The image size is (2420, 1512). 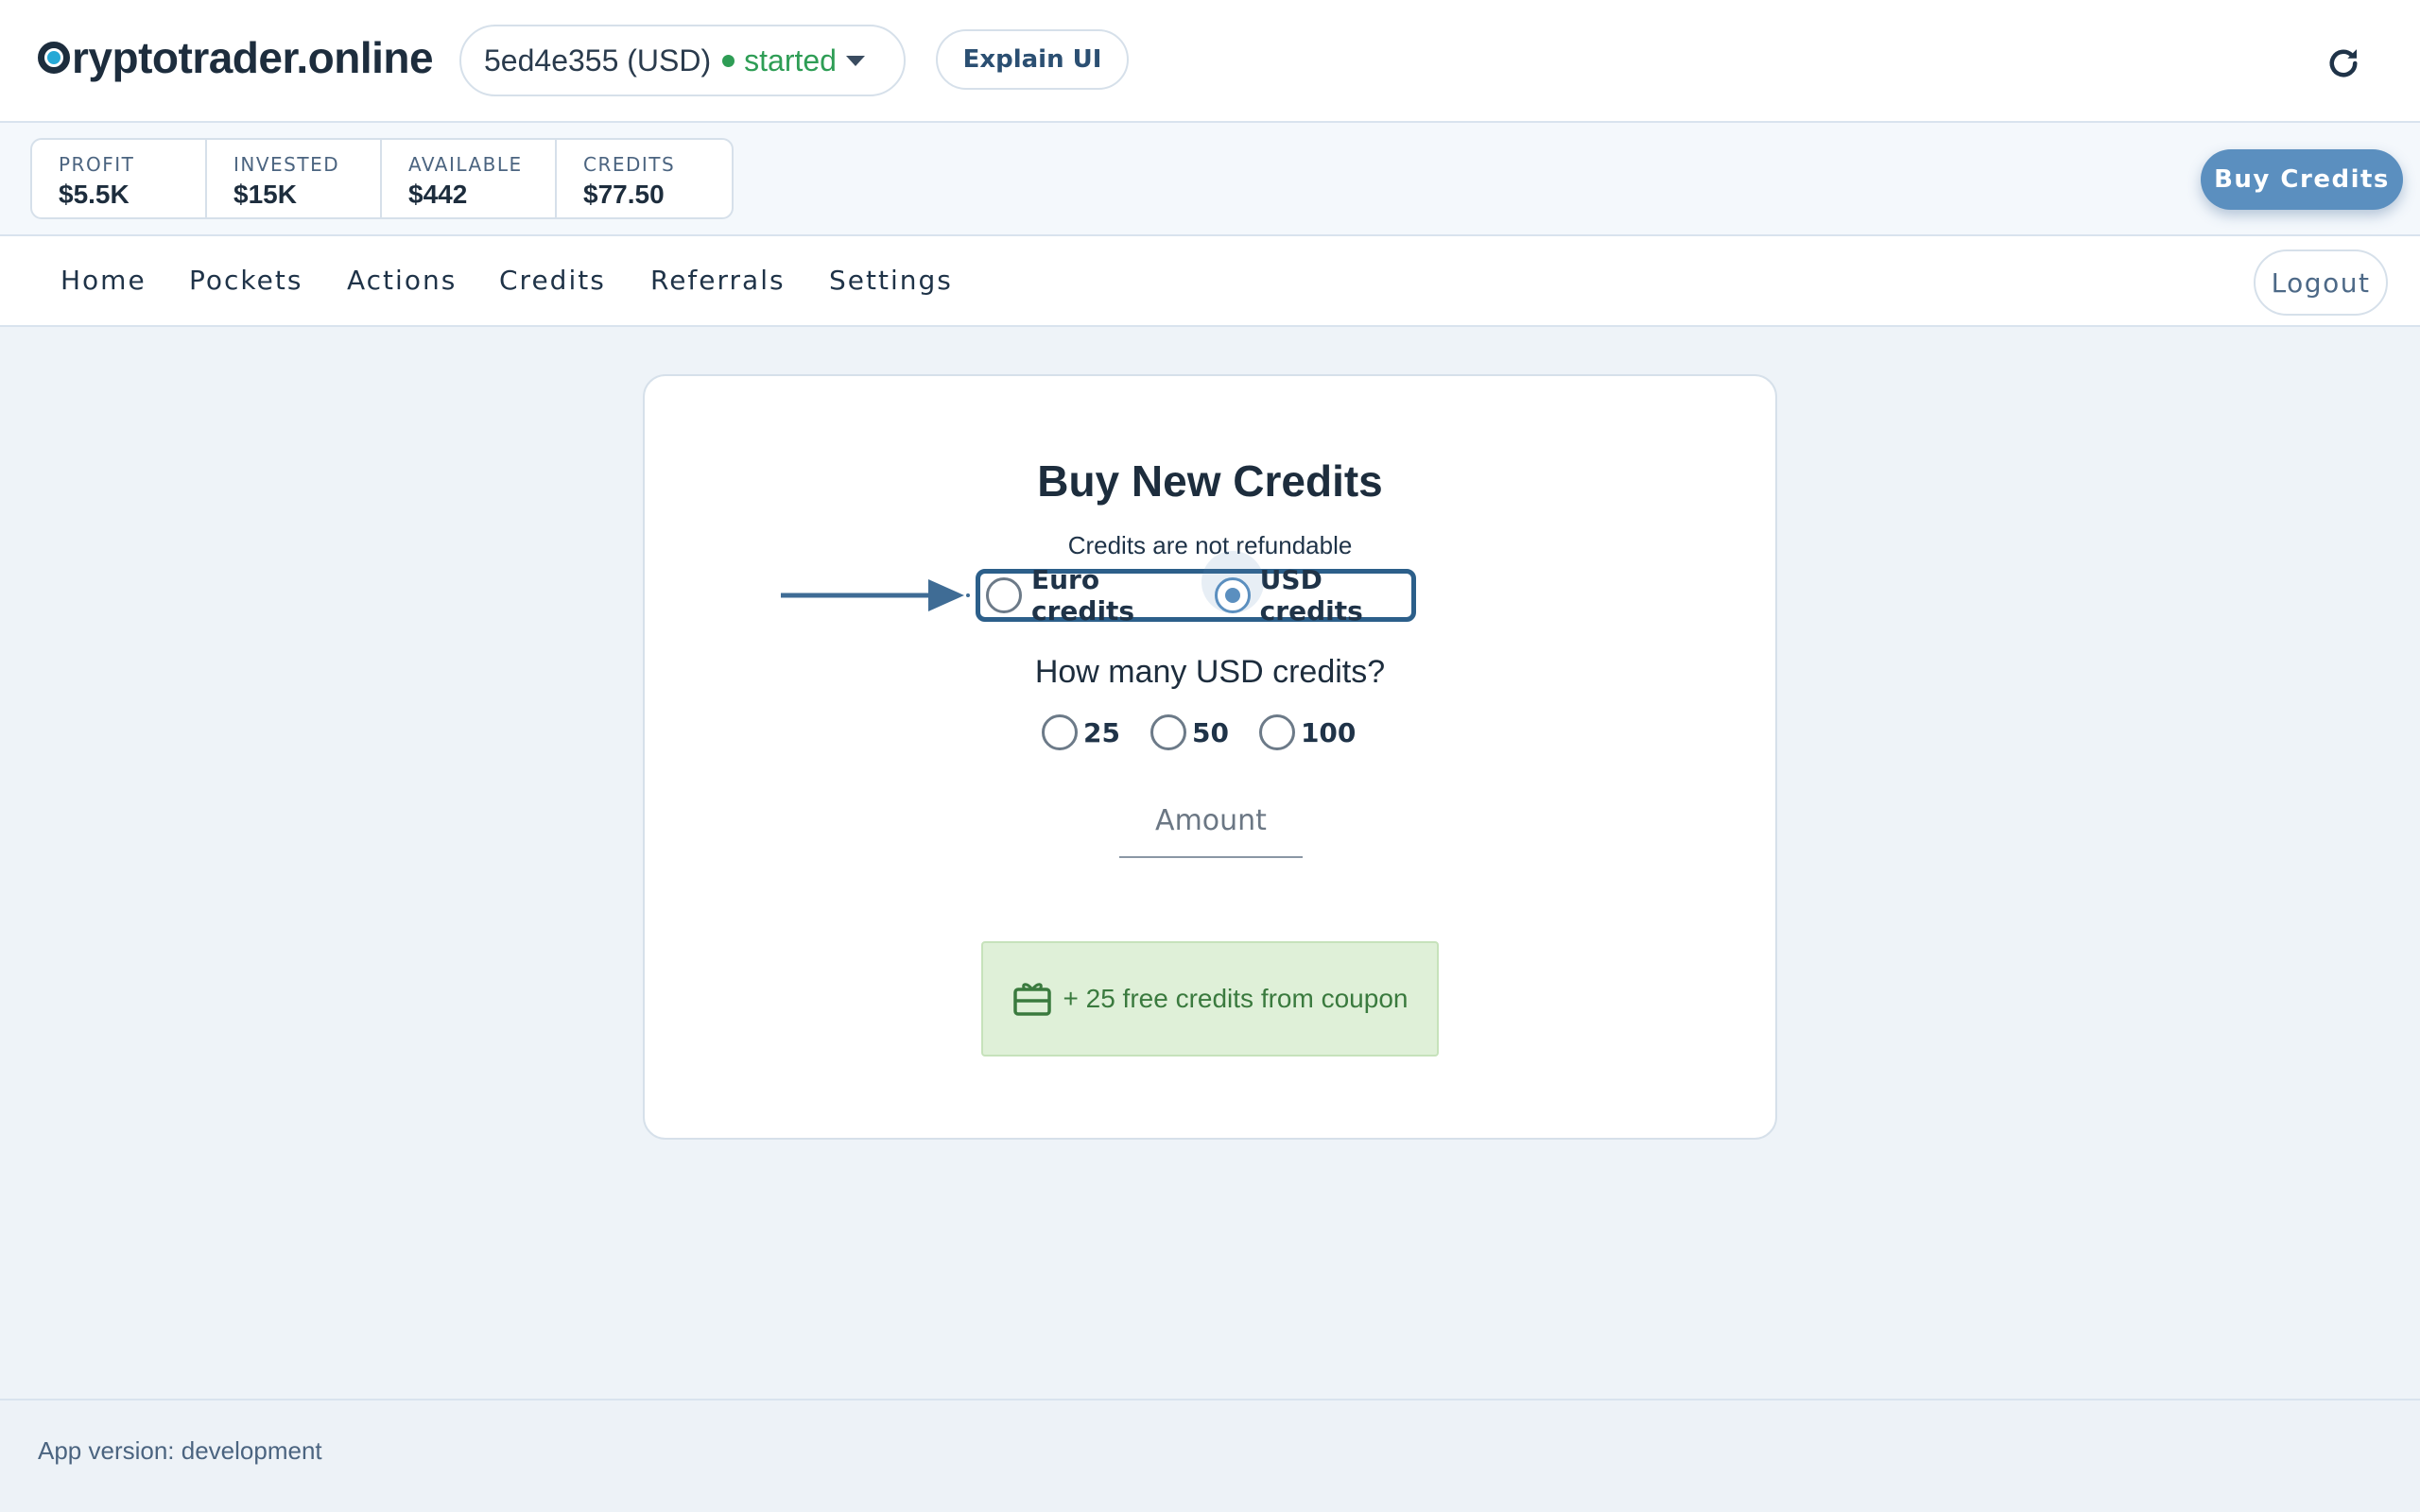 What do you see at coordinates (1210, 732) in the screenshot?
I see `amount-label: 50` at bounding box center [1210, 732].